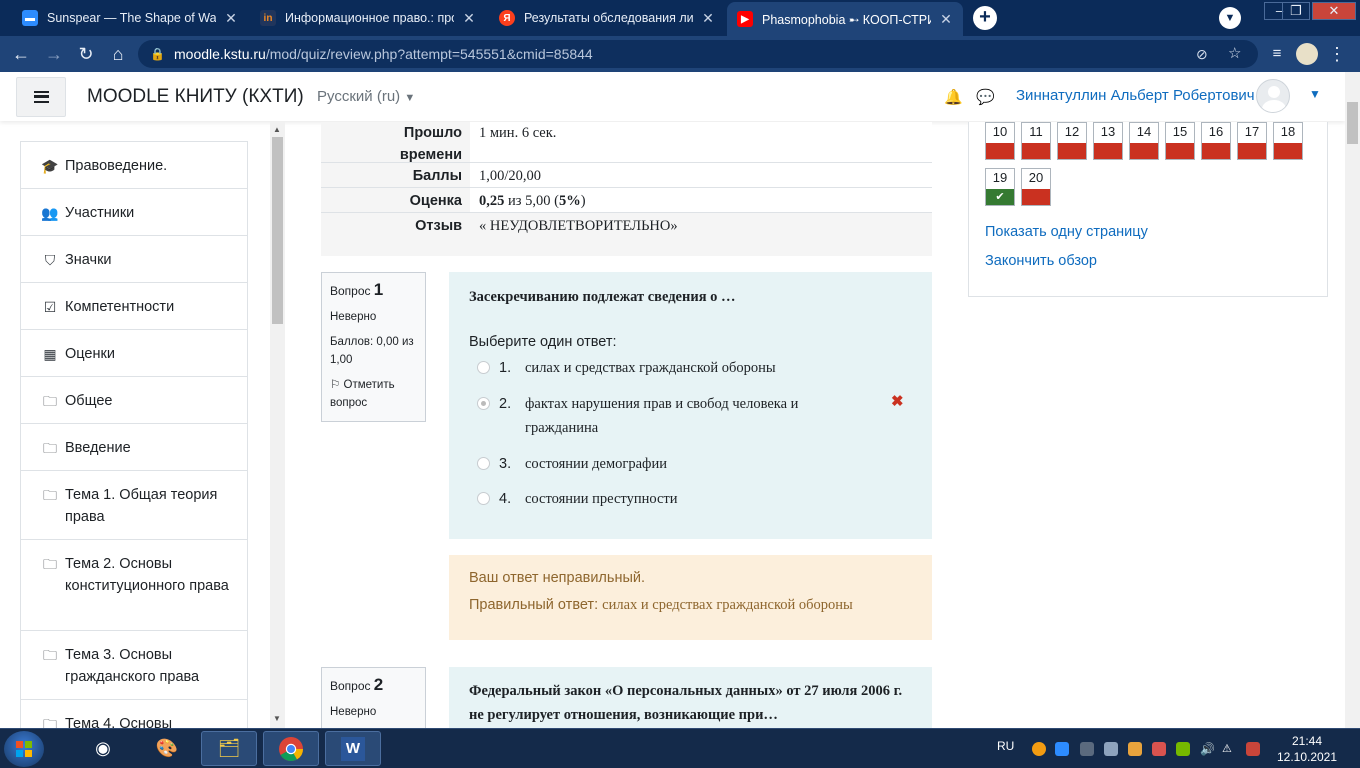  What do you see at coordinates (1288, 141) in the screenshot?
I see `quiz-nav-button: 18` at bounding box center [1288, 141].